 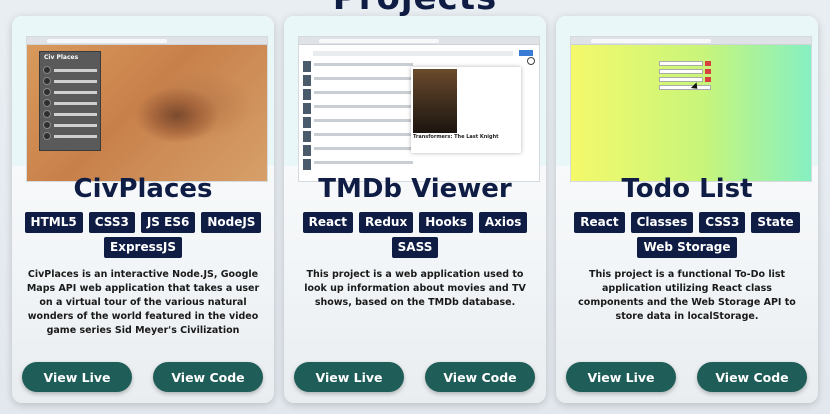 I want to click on tech-tags: HTML5 CSS3 JS ES6 NodeJS ExpressJS, so click(x=143, y=235).